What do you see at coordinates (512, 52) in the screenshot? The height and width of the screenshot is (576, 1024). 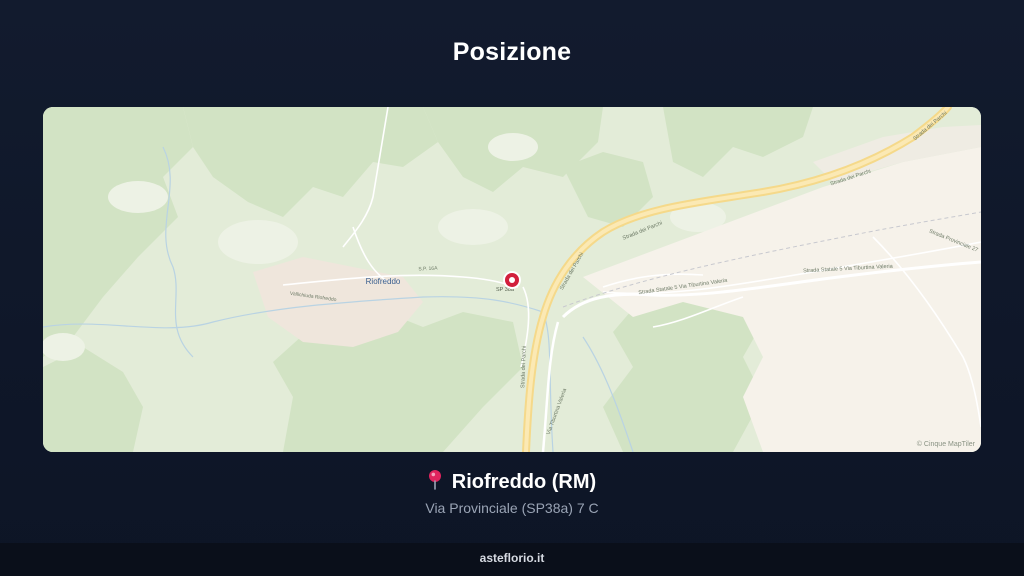 I see `page-title: Posizione` at bounding box center [512, 52].